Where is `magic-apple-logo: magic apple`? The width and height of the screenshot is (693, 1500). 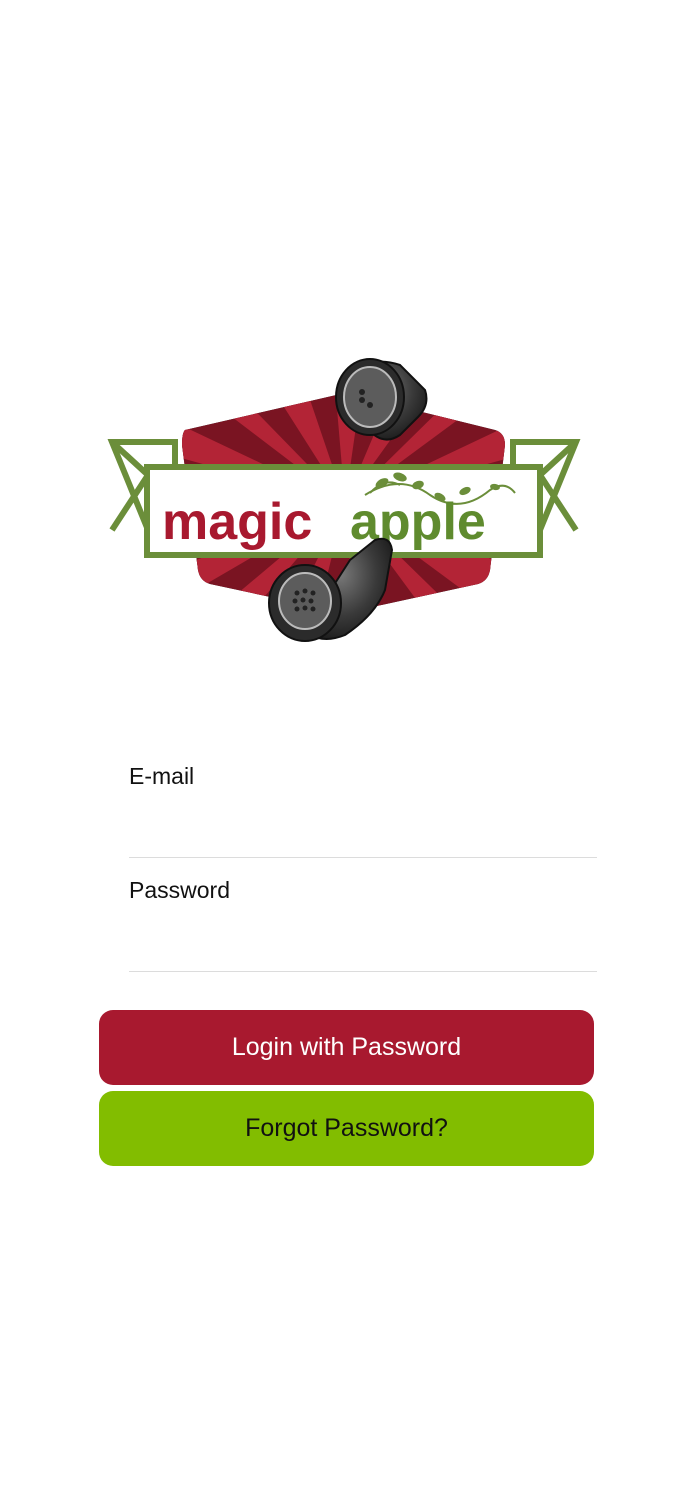 magic-apple-logo: magic apple is located at coordinates (345, 497).